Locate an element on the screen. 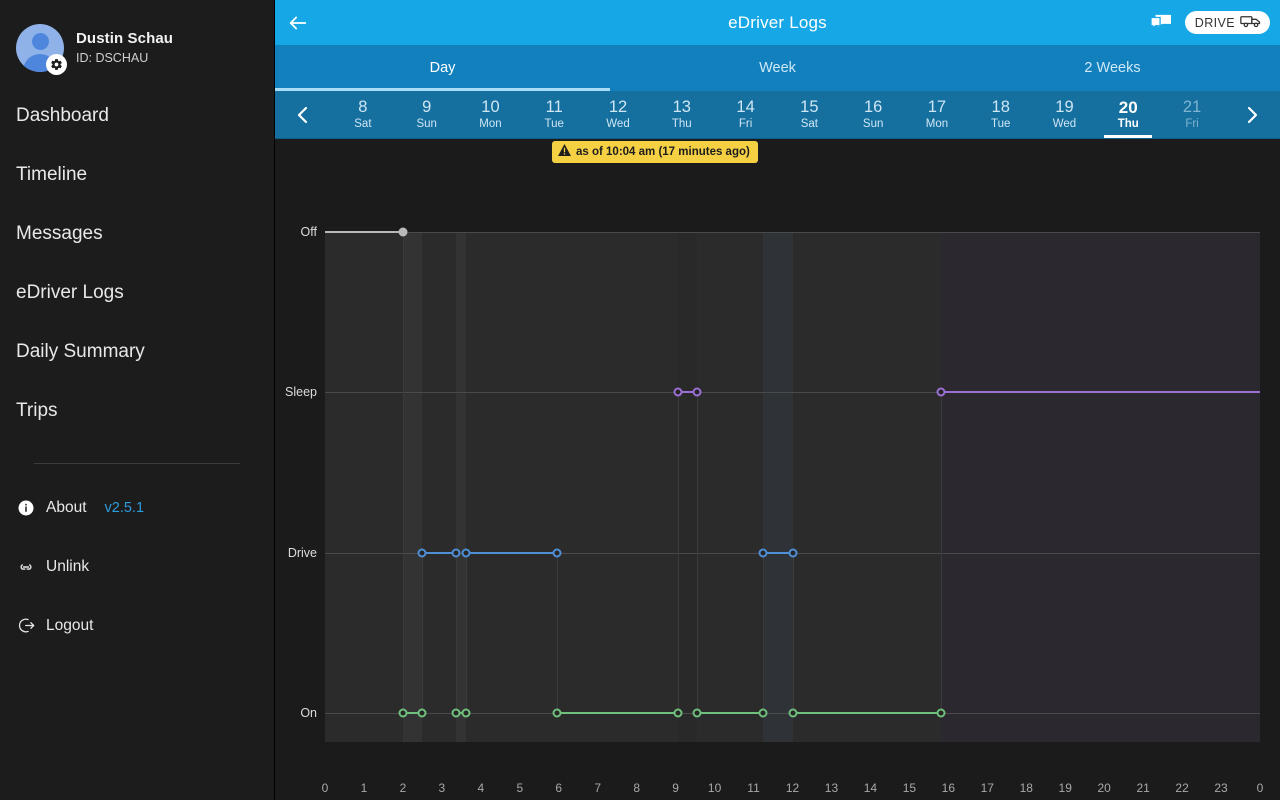 This screenshot has height=800, width=1280. tab-week: Week is located at coordinates (777, 68).